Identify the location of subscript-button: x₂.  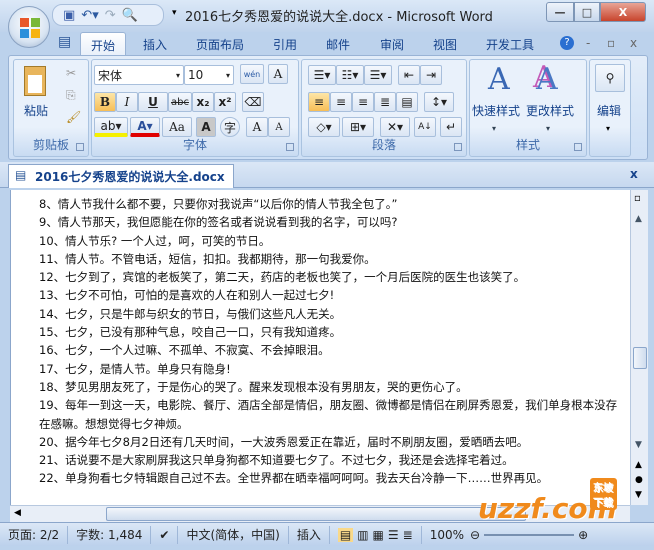
(203, 102).